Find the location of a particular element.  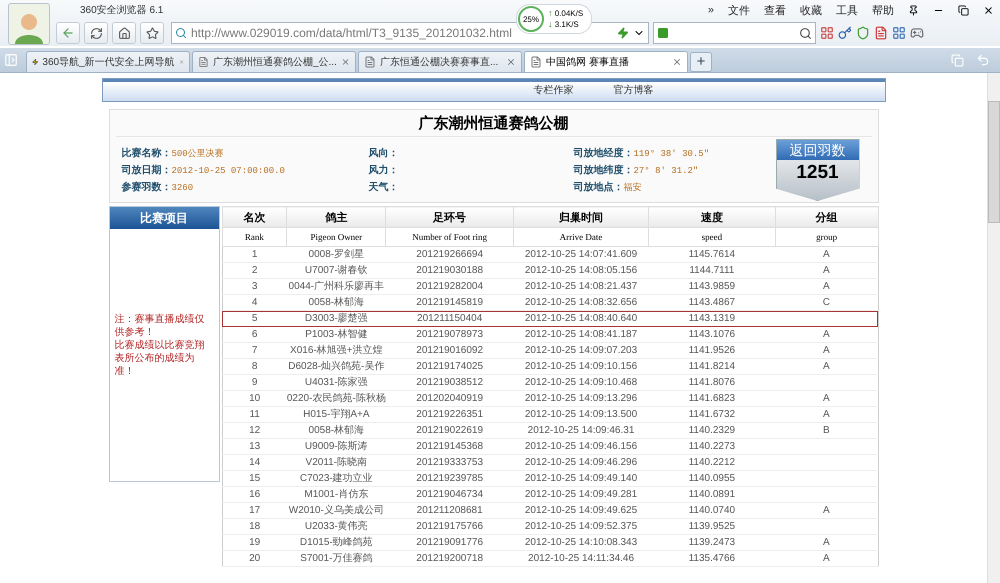

user-avatar is located at coordinates (29, 24).